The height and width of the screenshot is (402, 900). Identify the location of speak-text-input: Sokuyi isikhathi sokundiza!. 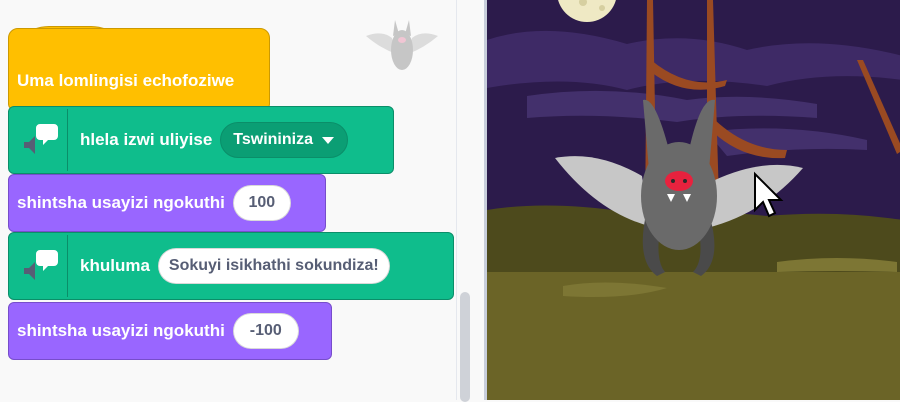
(273, 266).